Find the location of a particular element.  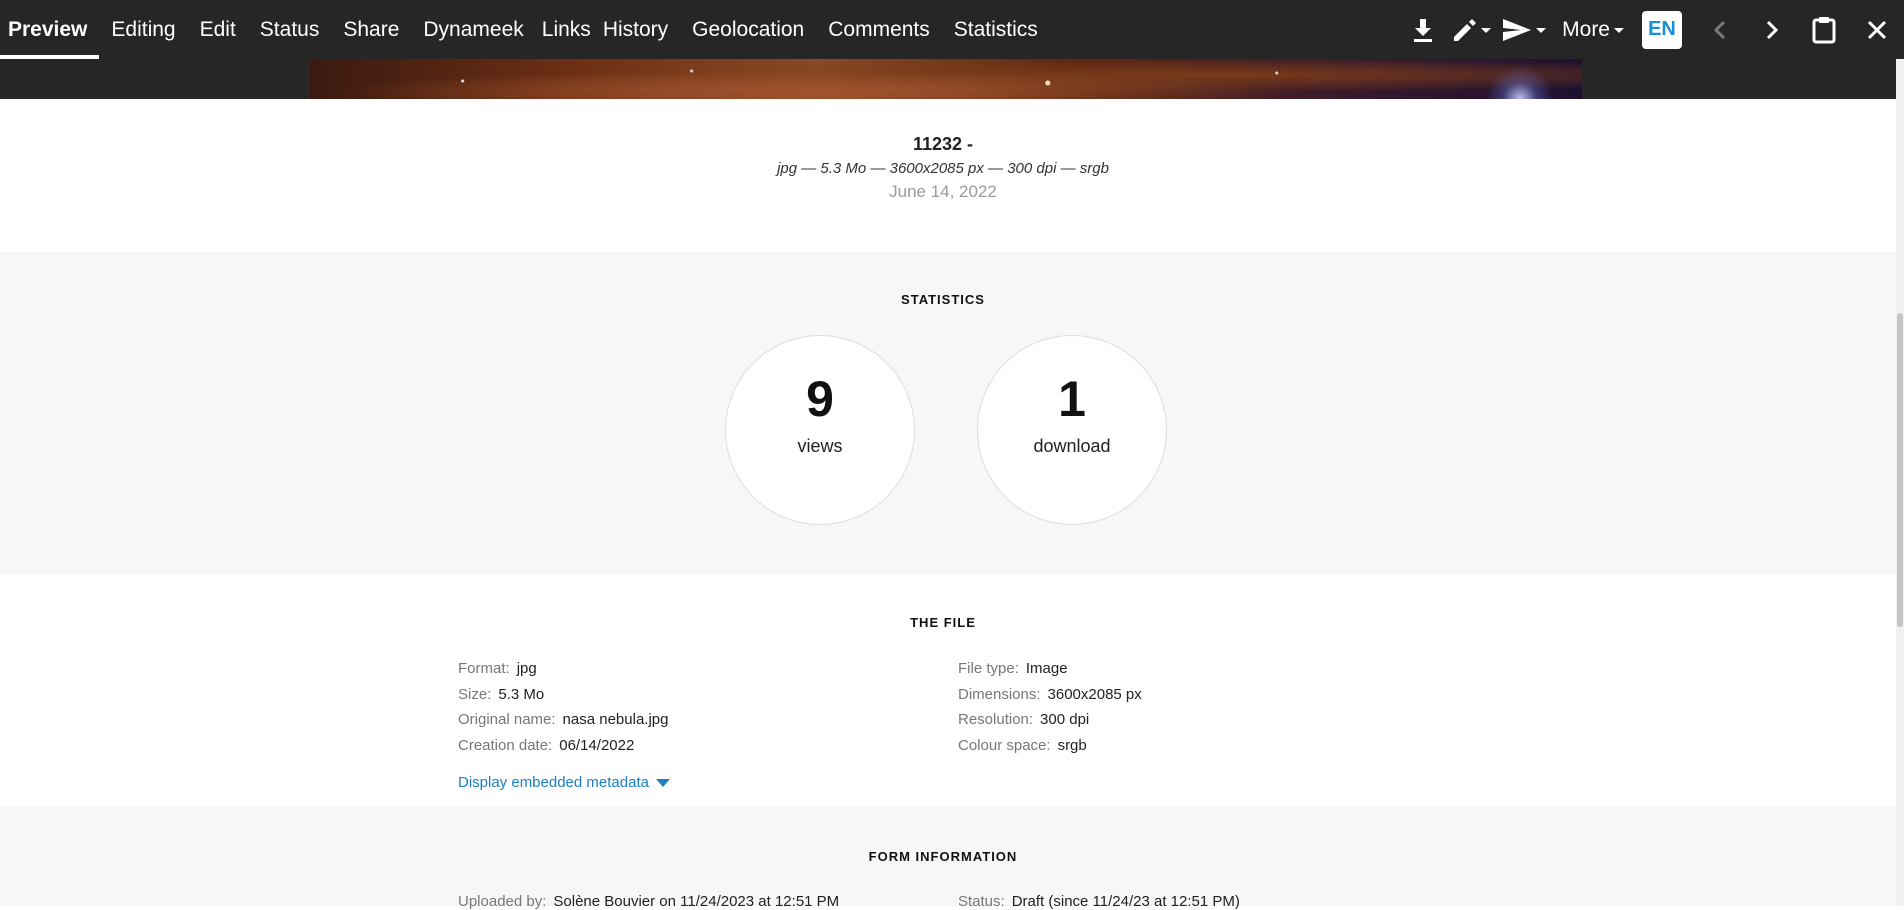

pencil-icon is located at coordinates (1465, 29).